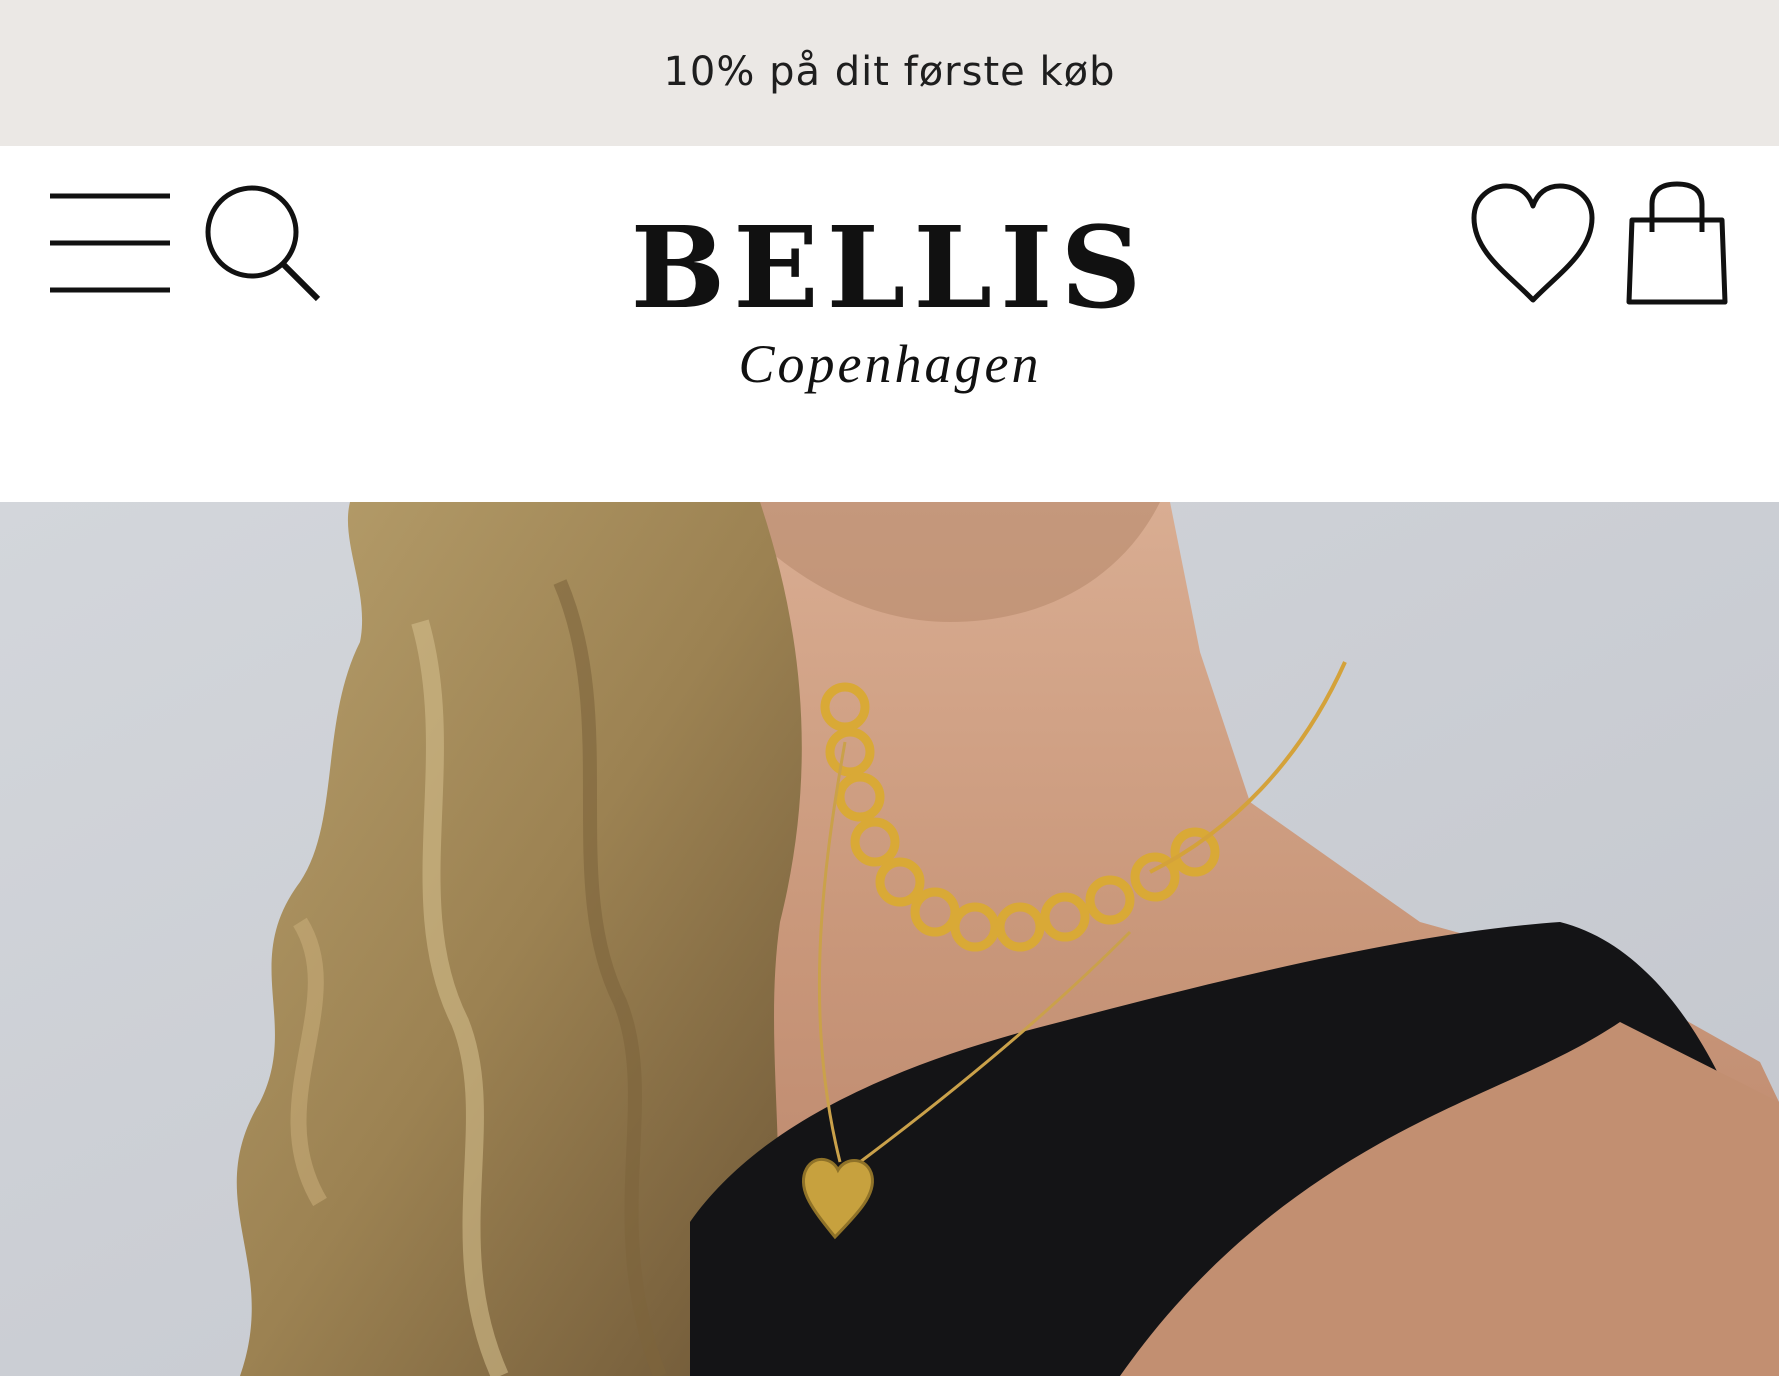 The image size is (1779, 1376). I want to click on announcement-bar: 10% på dit første køb, so click(889, 73).